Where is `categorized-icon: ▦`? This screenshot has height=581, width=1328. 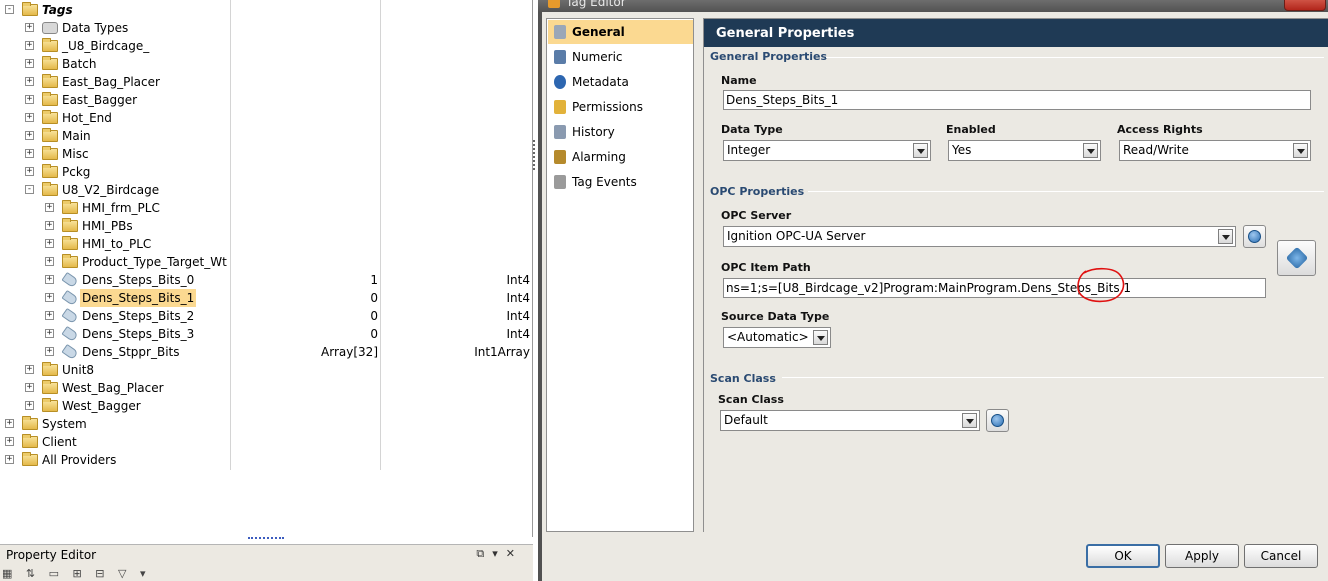
categorized-icon: ▦ is located at coordinates (7, 573).